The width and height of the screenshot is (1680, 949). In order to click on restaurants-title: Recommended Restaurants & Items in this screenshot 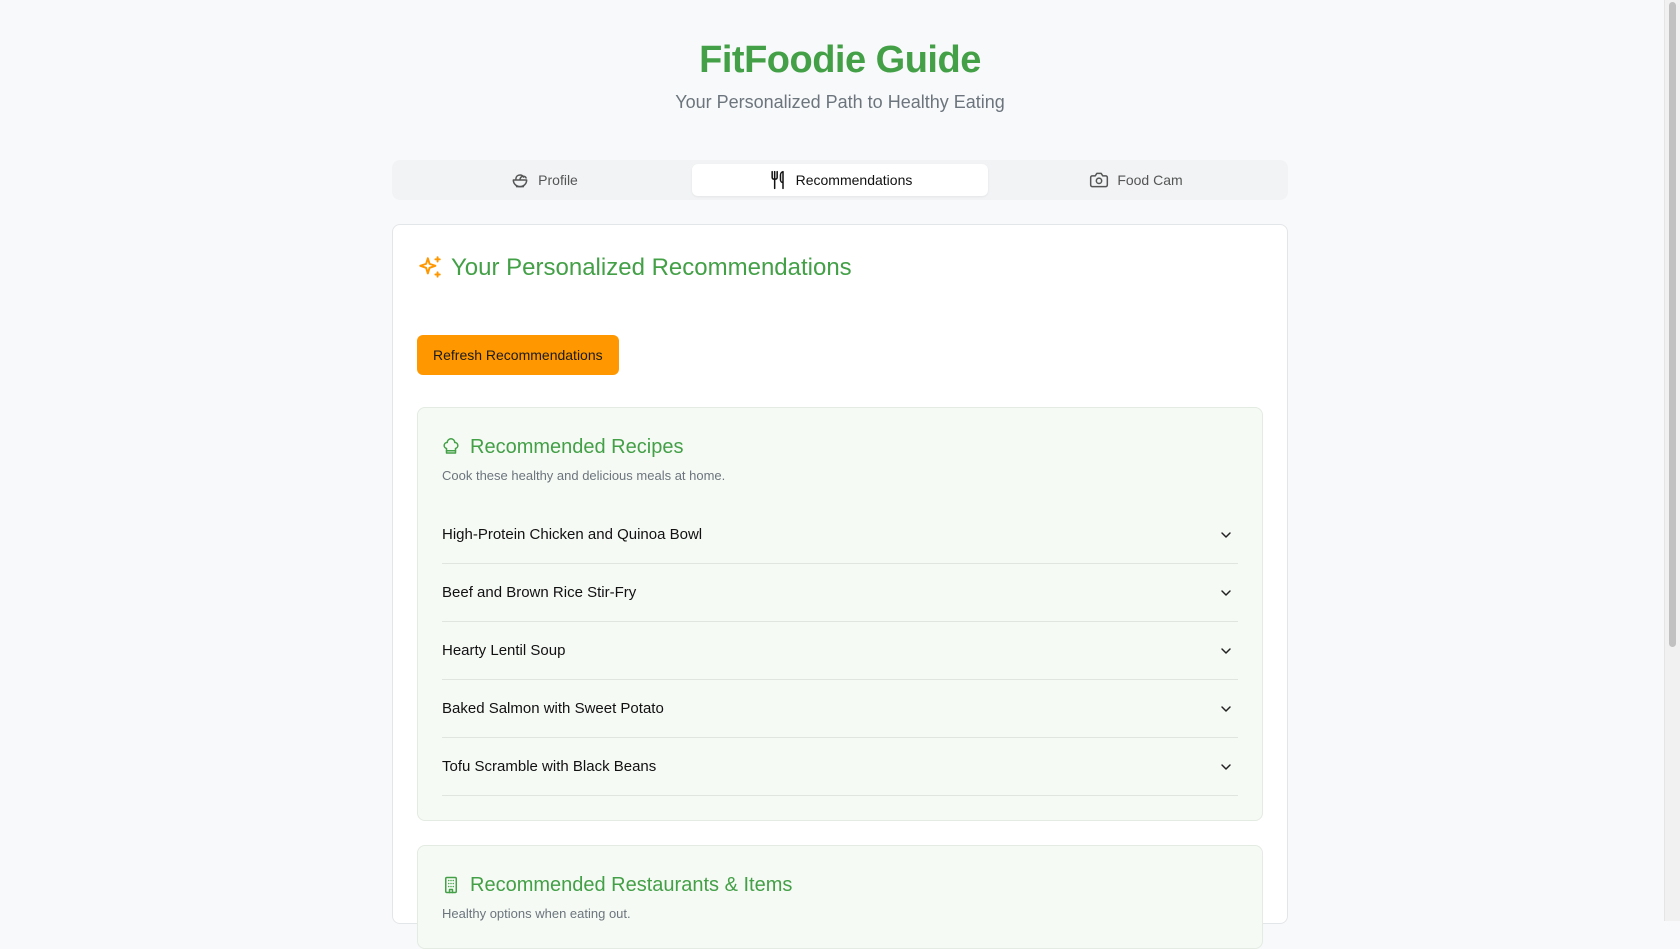, I will do `click(840, 885)`.